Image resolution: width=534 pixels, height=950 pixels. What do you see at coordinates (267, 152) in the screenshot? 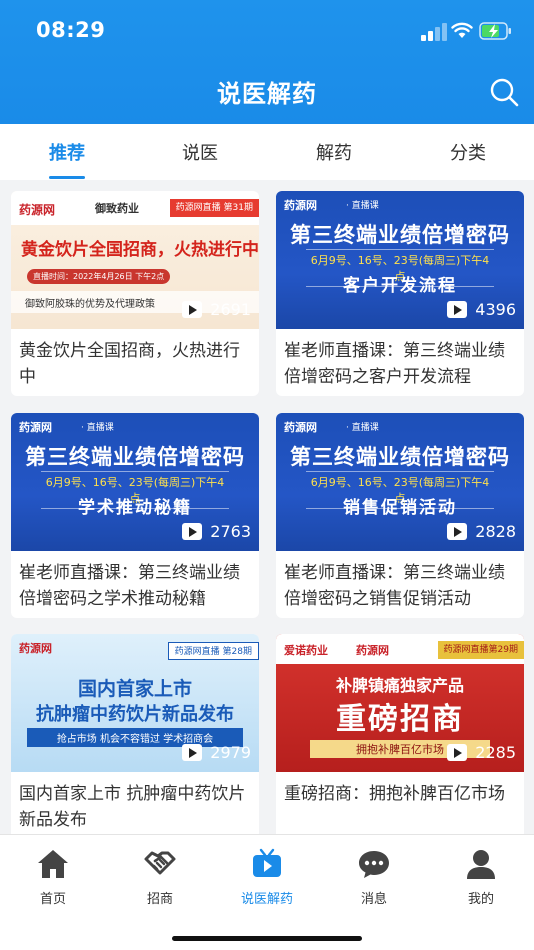
I see `category-tabs: 推荐 说医 解药 分类` at bounding box center [267, 152].